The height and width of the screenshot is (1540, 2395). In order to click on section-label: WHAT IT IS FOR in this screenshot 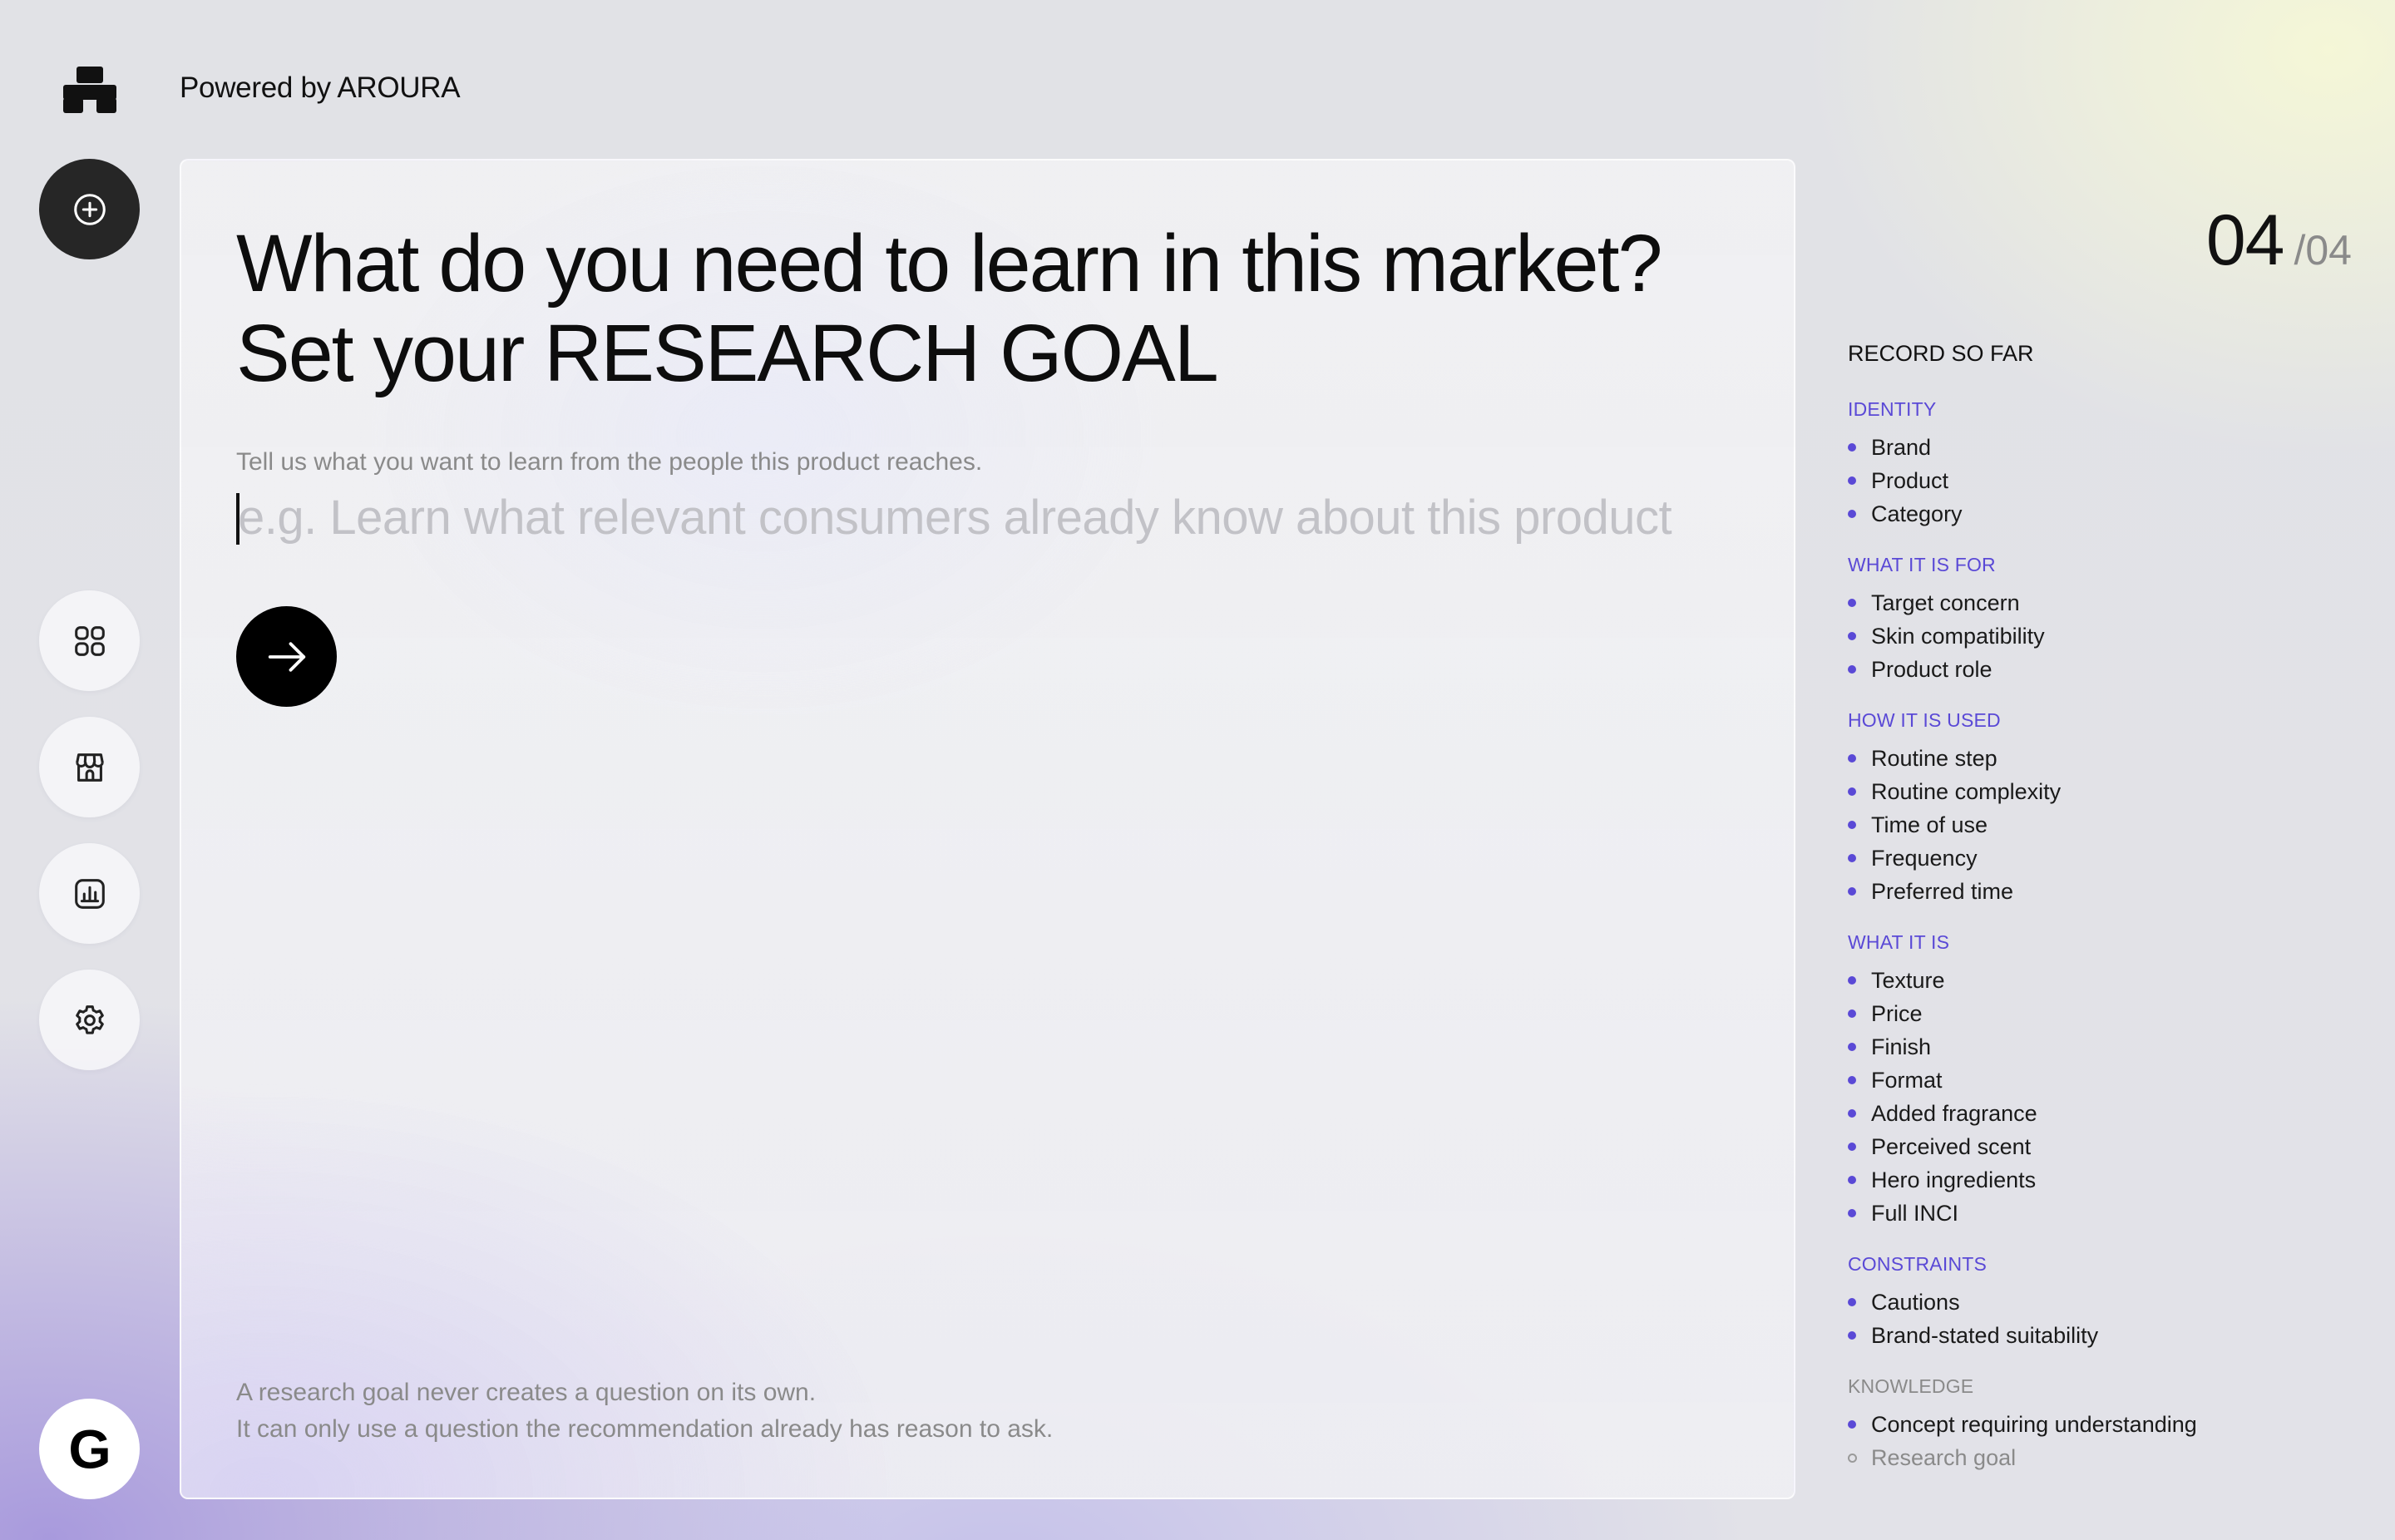, I will do `click(1922, 564)`.